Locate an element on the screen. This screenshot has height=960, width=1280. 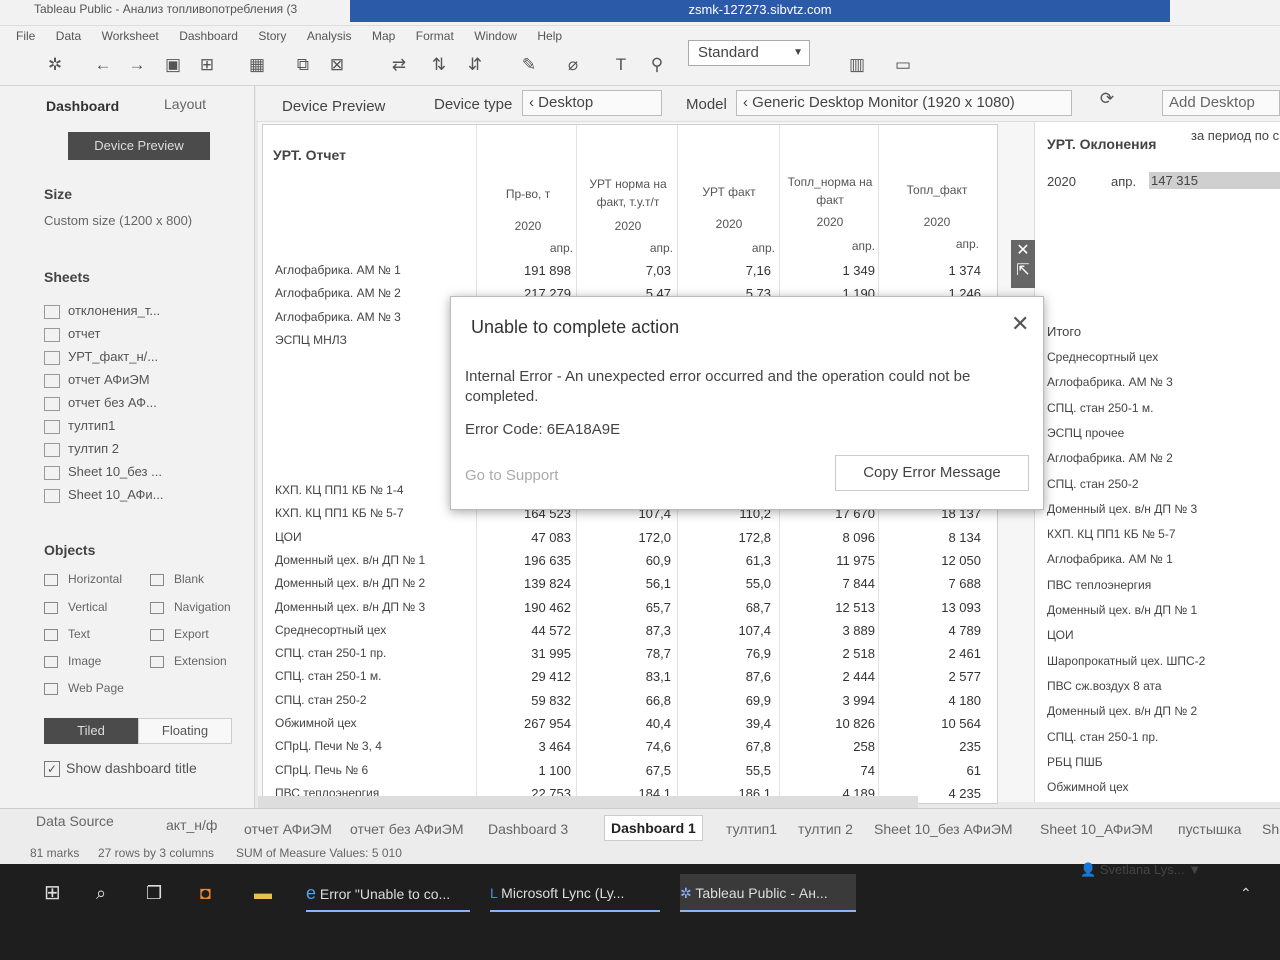
device-preview-button: Device Preview is located at coordinates (139, 146).